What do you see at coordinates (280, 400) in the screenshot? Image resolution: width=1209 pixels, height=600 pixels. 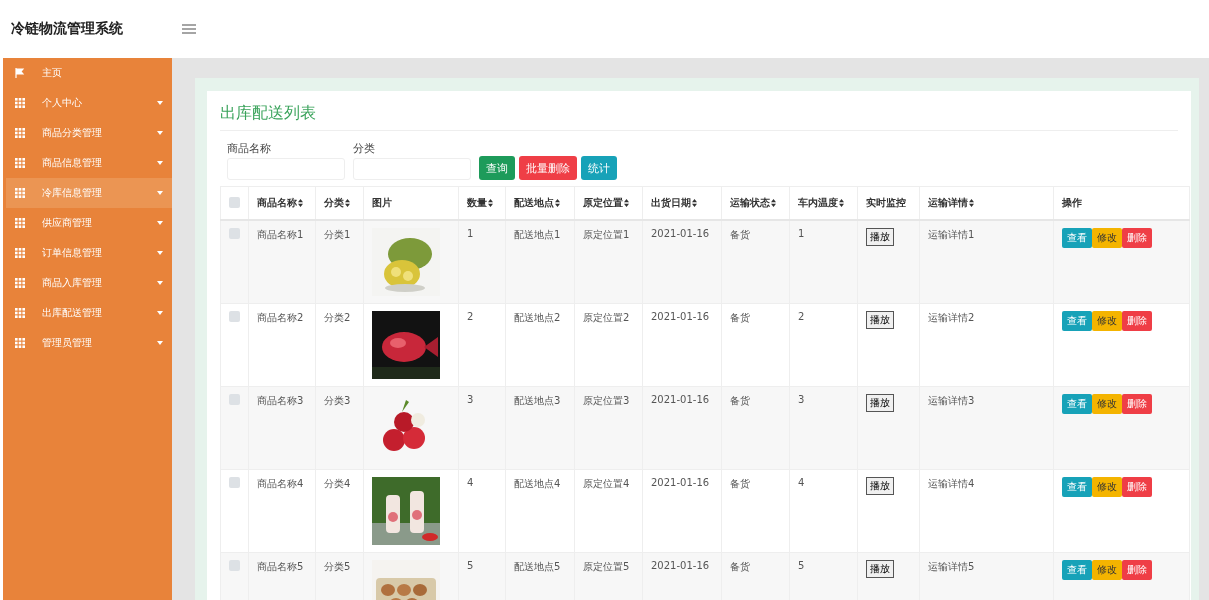 I see `table-cell: 商品名称3` at bounding box center [280, 400].